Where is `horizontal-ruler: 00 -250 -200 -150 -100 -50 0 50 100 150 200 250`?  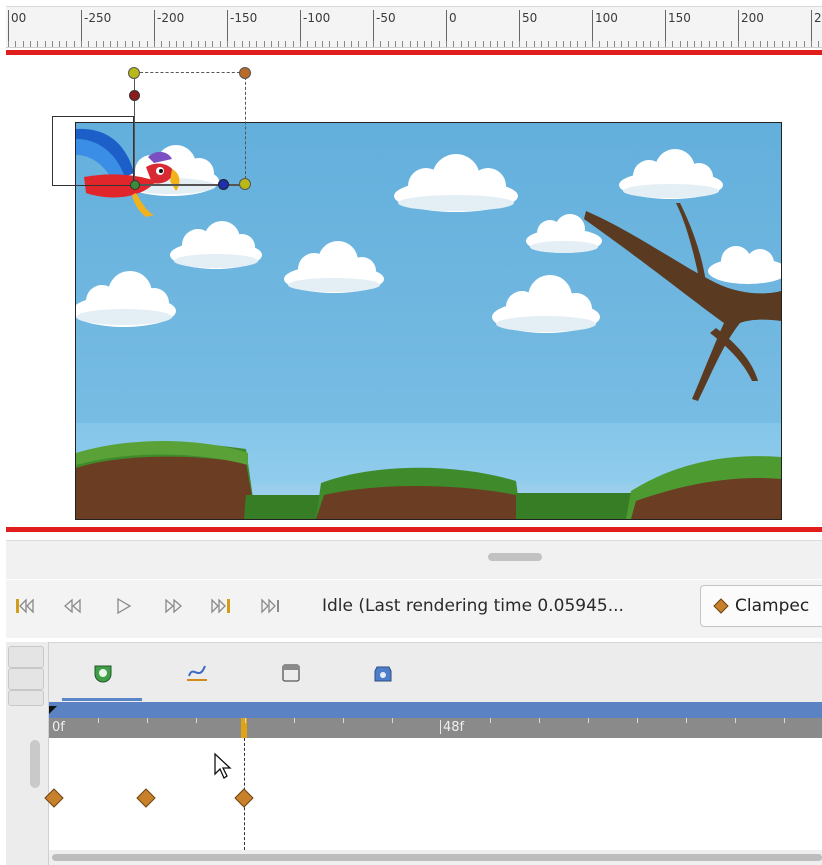 horizontal-ruler: 00 -250 -200 -150 -100 -50 0 50 100 150 200 250 is located at coordinates (414, 27).